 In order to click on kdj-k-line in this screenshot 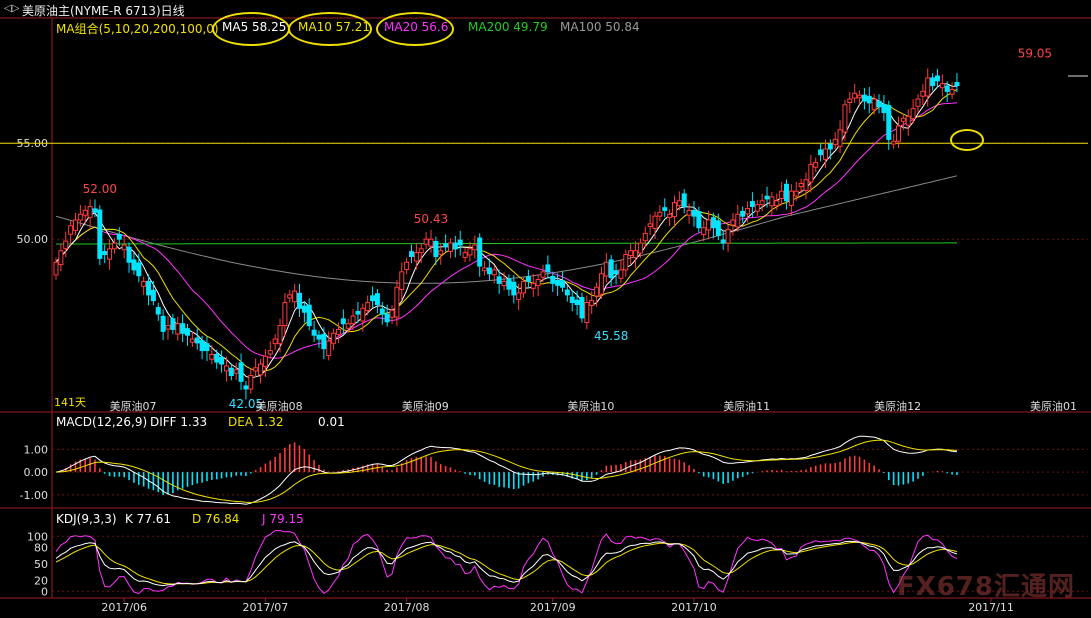, I will do `click(506, 563)`.